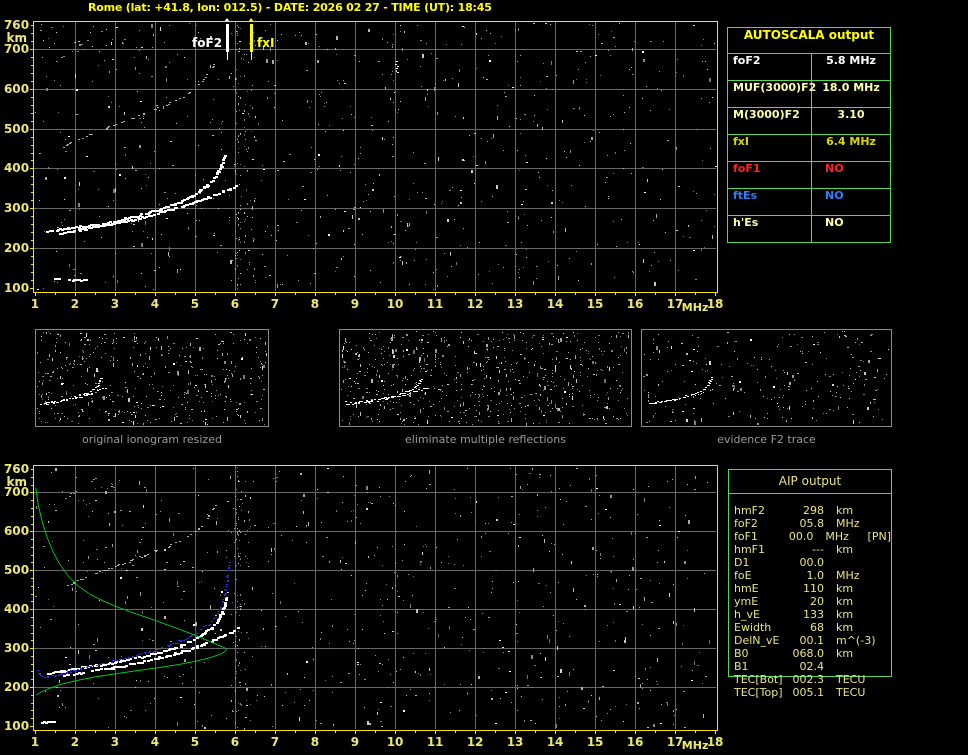 Image resolution: width=968 pixels, height=755 pixels. I want to click on parameter-value: 5.8 MHz, so click(851, 60).